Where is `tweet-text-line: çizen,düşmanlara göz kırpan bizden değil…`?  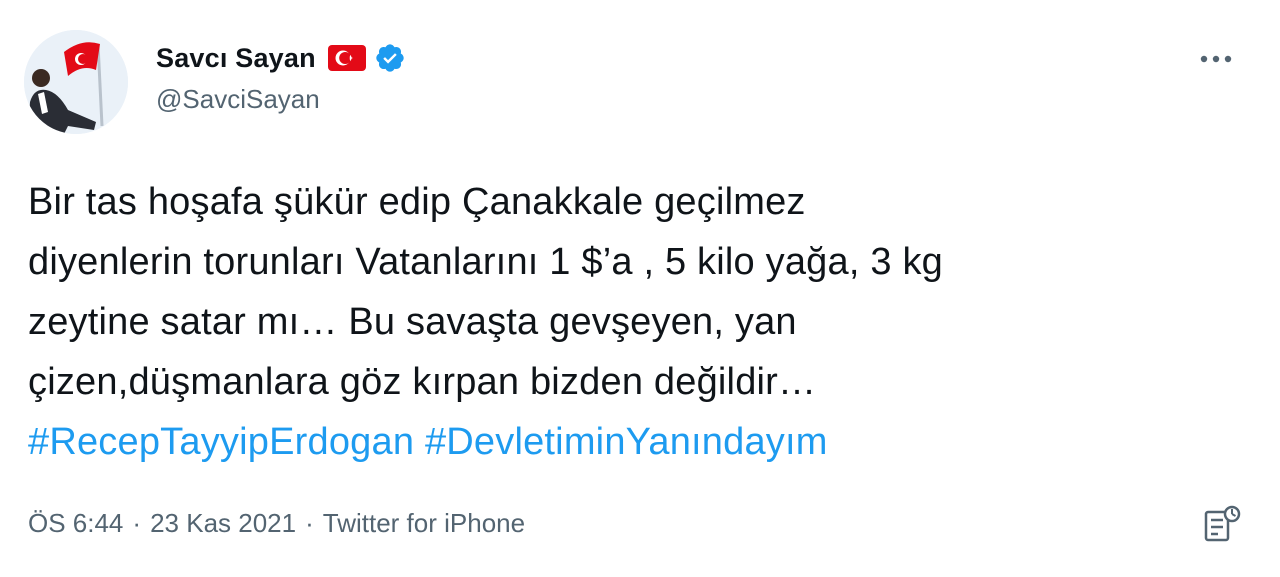
tweet-text-line: çizen,düşmanlara göz kırpan bizden değil… is located at coordinates (422, 382).